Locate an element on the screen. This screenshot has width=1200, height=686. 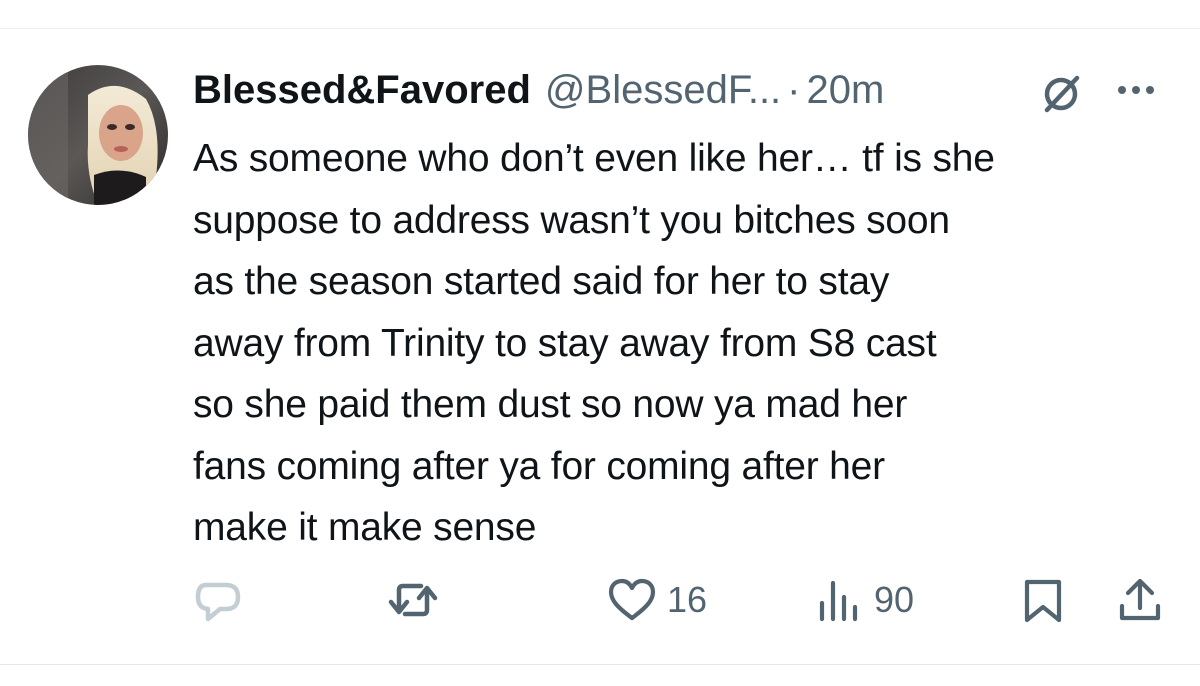
reply-icon is located at coordinates (218, 602).